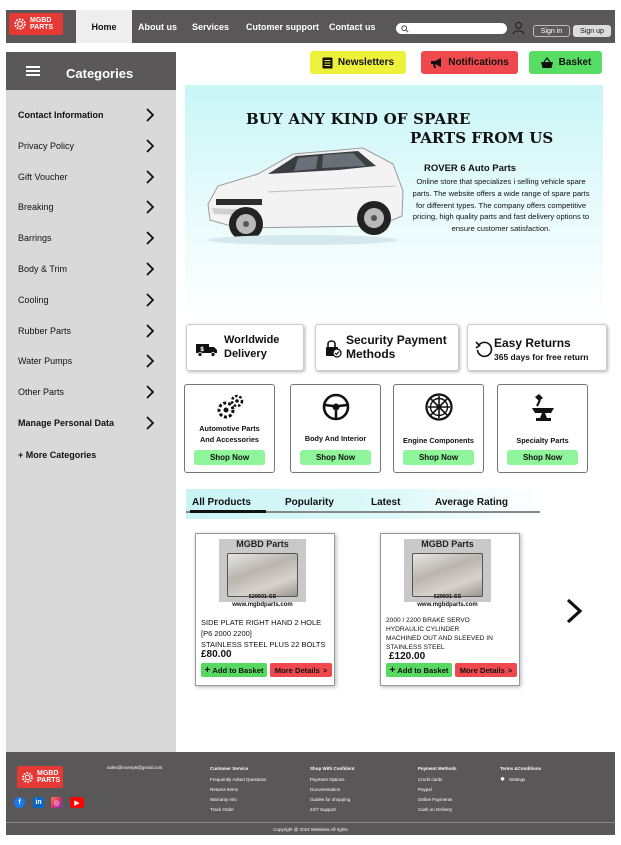 Image resolution: width=621 pixels, height=845 pixels. I want to click on sidebar-category-label: Breaking, so click(36, 207).